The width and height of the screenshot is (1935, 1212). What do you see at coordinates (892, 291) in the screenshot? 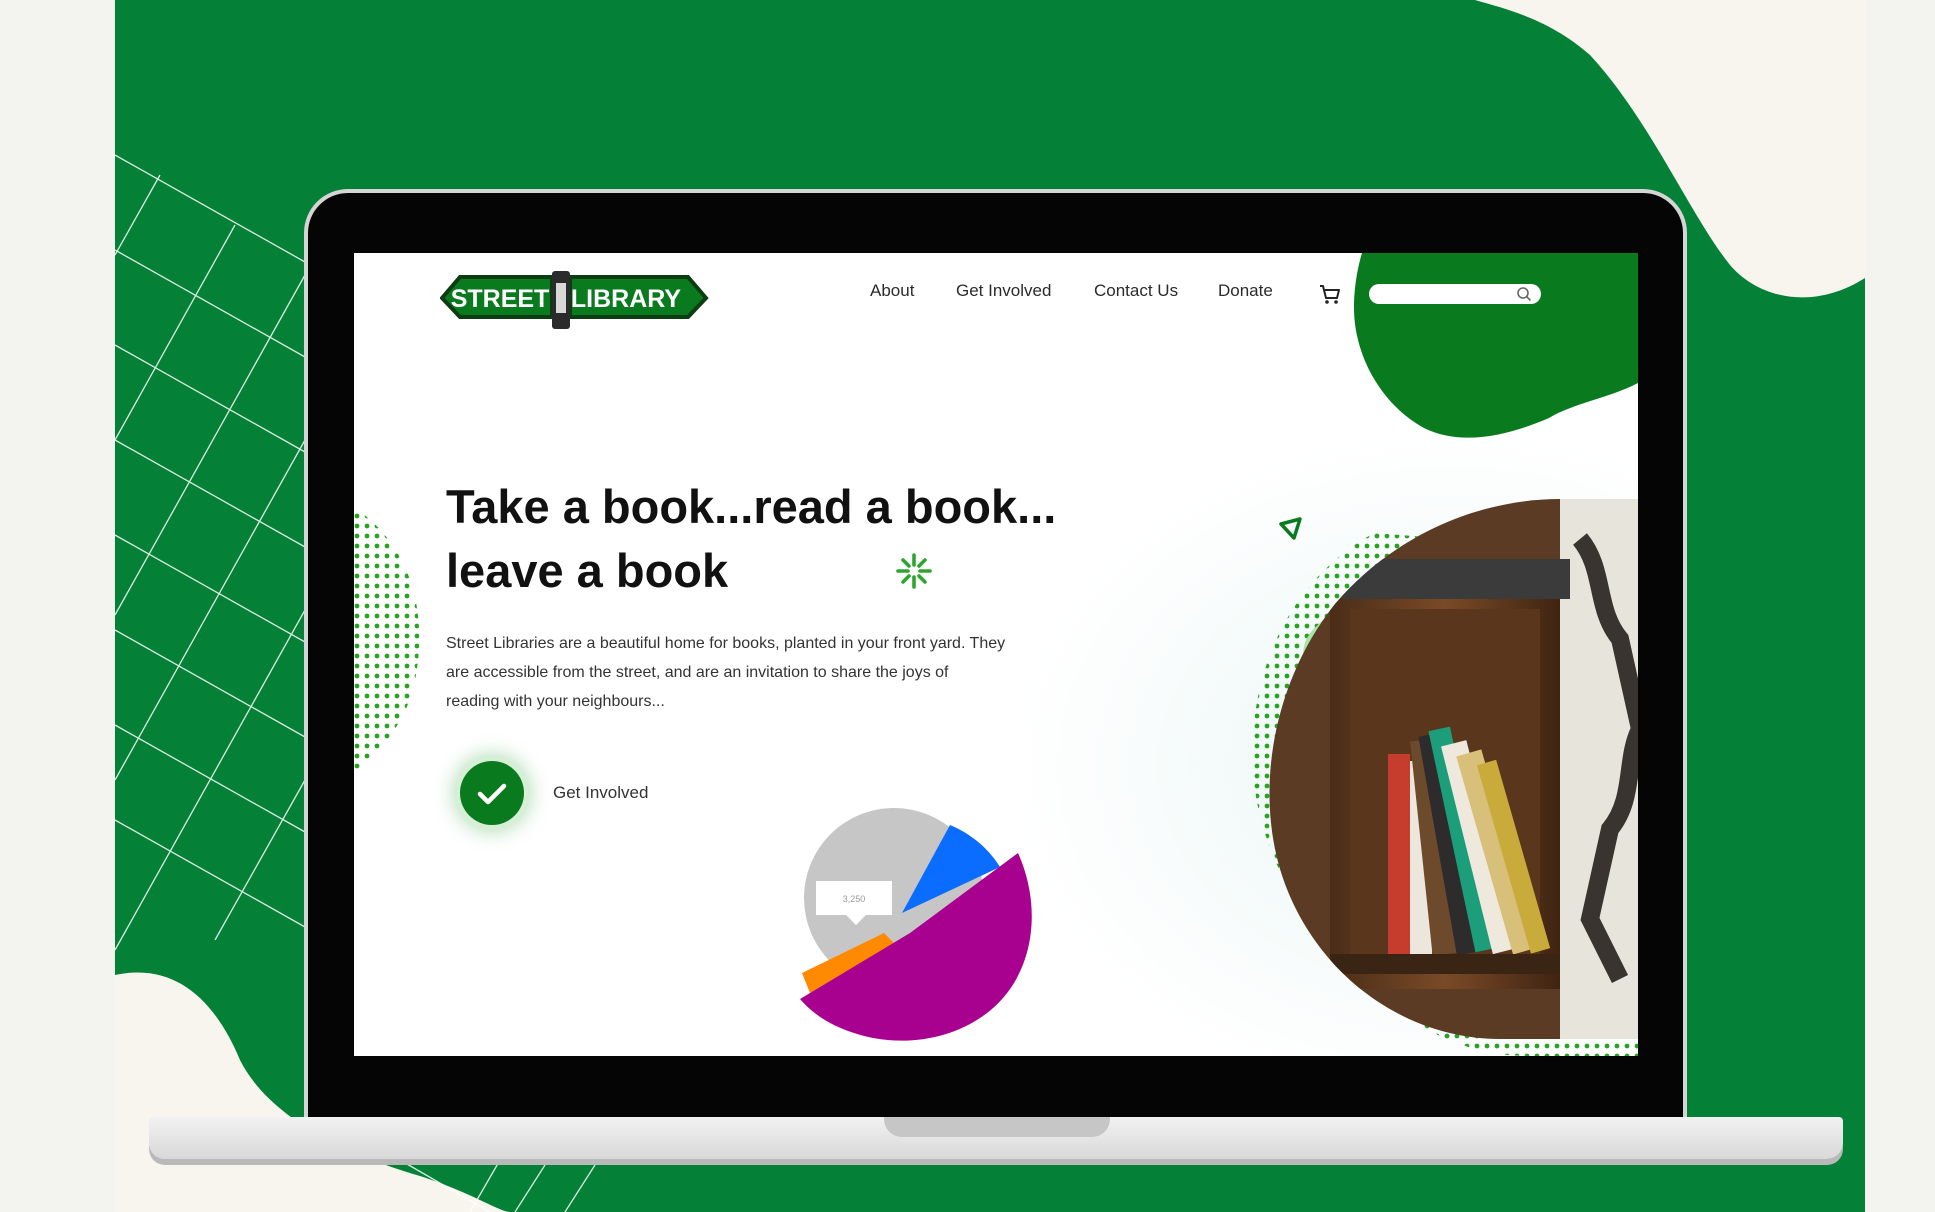
I see `nav-about-link: About` at bounding box center [892, 291].